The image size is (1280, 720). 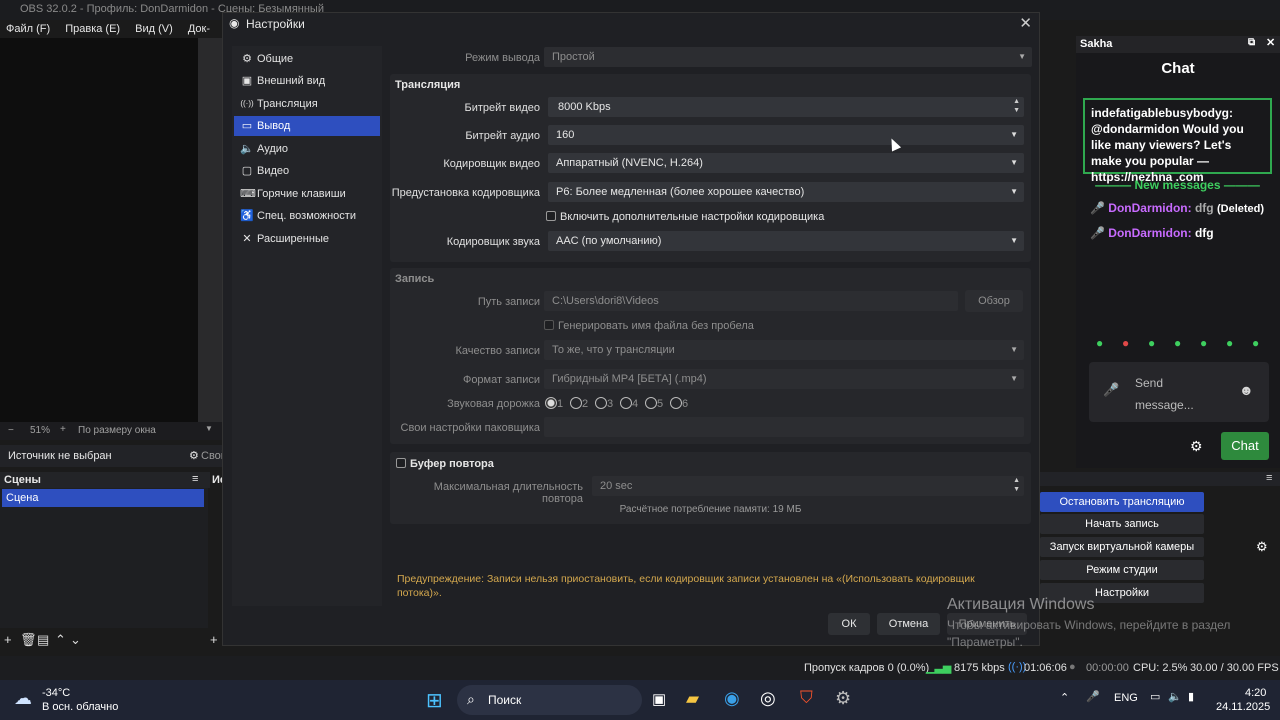 I want to click on filter-icon: ▤, so click(x=43, y=640).